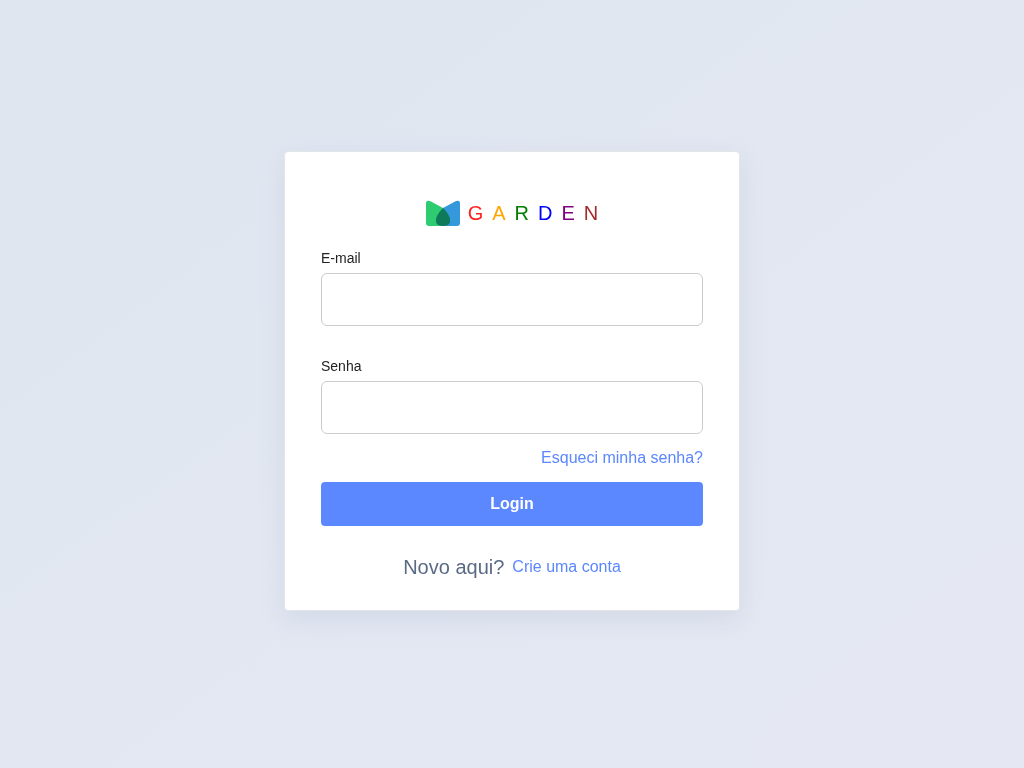  What do you see at coordinates (545, 213) in the screenshot?
I see `logo-letter: D` at bounding box center [545, 213].